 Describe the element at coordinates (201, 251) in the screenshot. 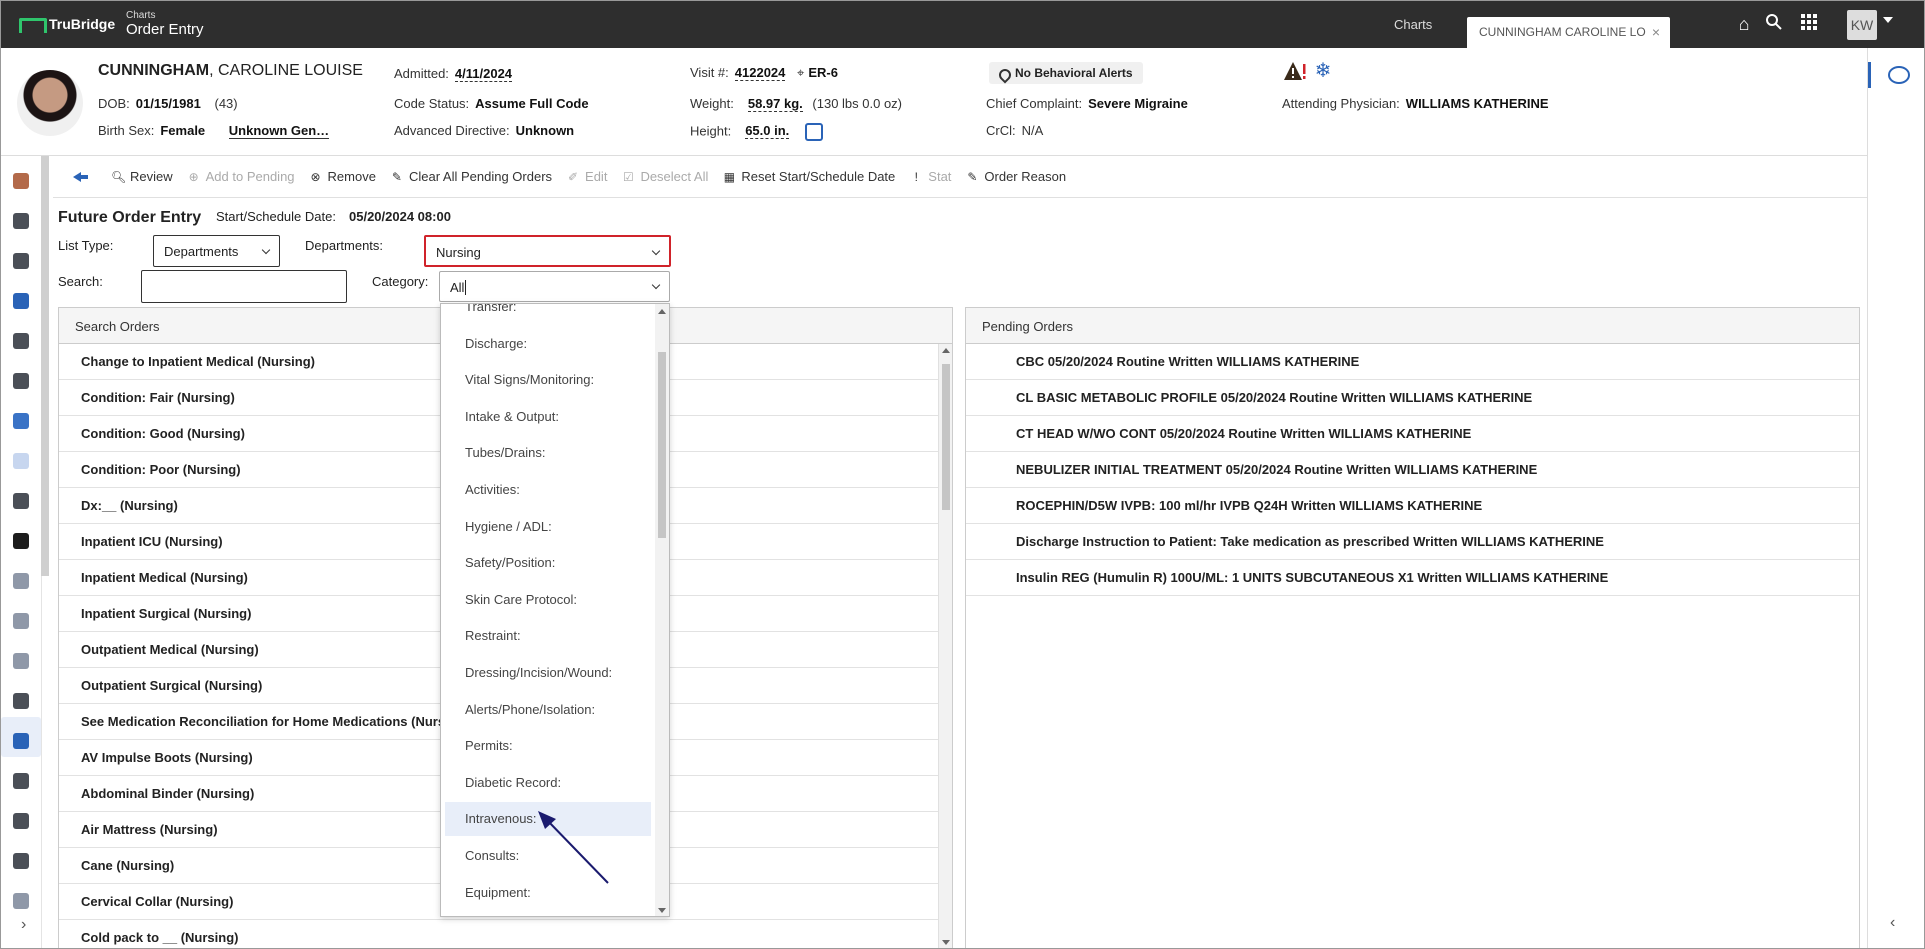

I see `list-type-value: Departments` at that location.